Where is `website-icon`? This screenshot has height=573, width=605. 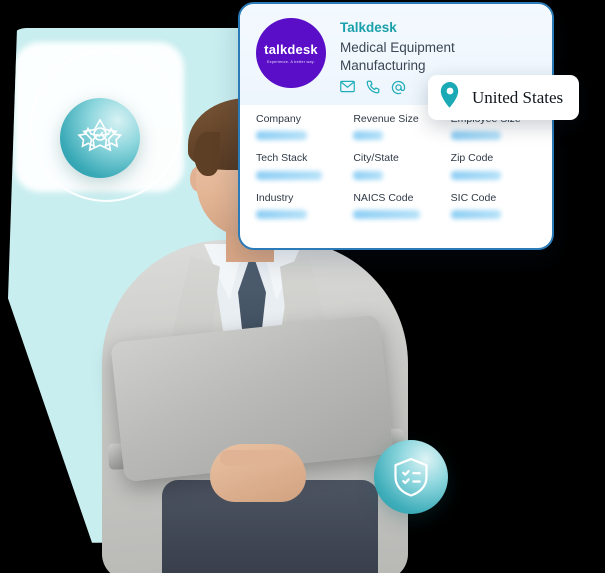 website-icon is located at coordinates (398, 87).